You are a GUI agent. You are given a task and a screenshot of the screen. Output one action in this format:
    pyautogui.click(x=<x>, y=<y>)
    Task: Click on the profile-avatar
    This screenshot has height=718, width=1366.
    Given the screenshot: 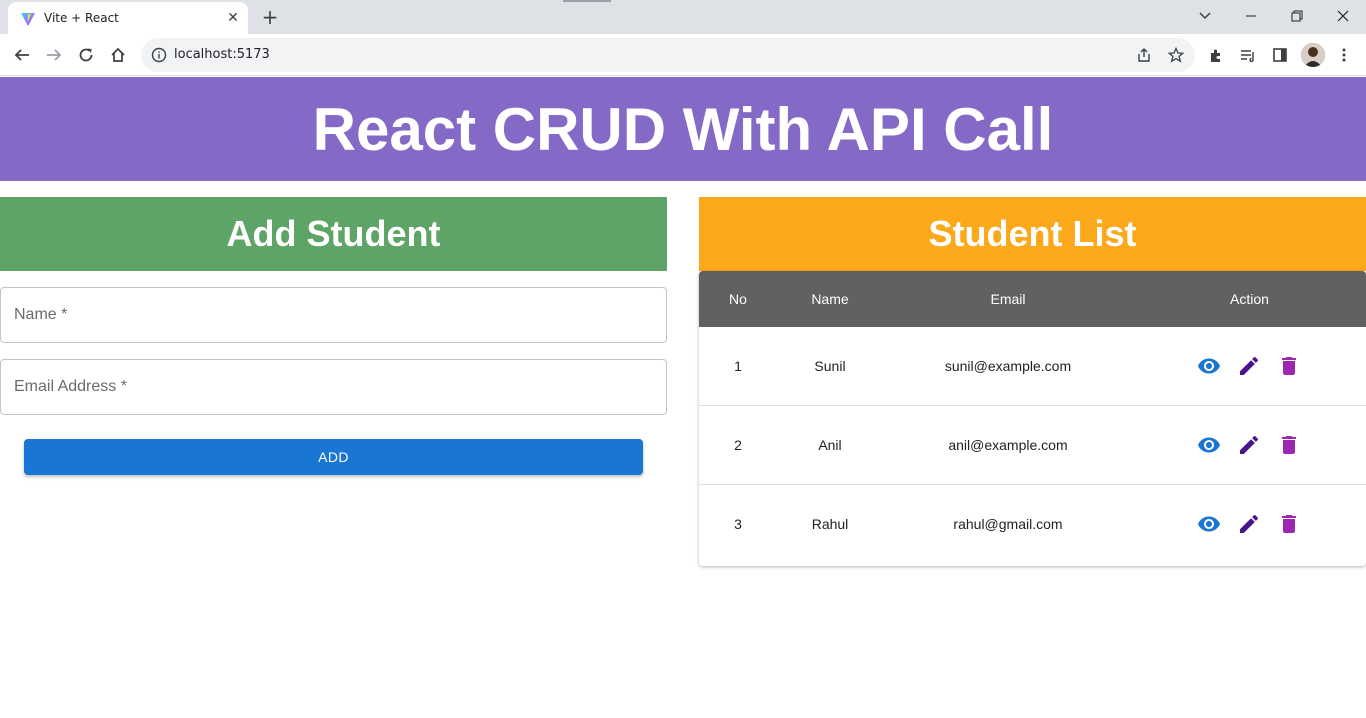 What is the action you would take?
    pyautogui.click(x=1313, y=55)
    